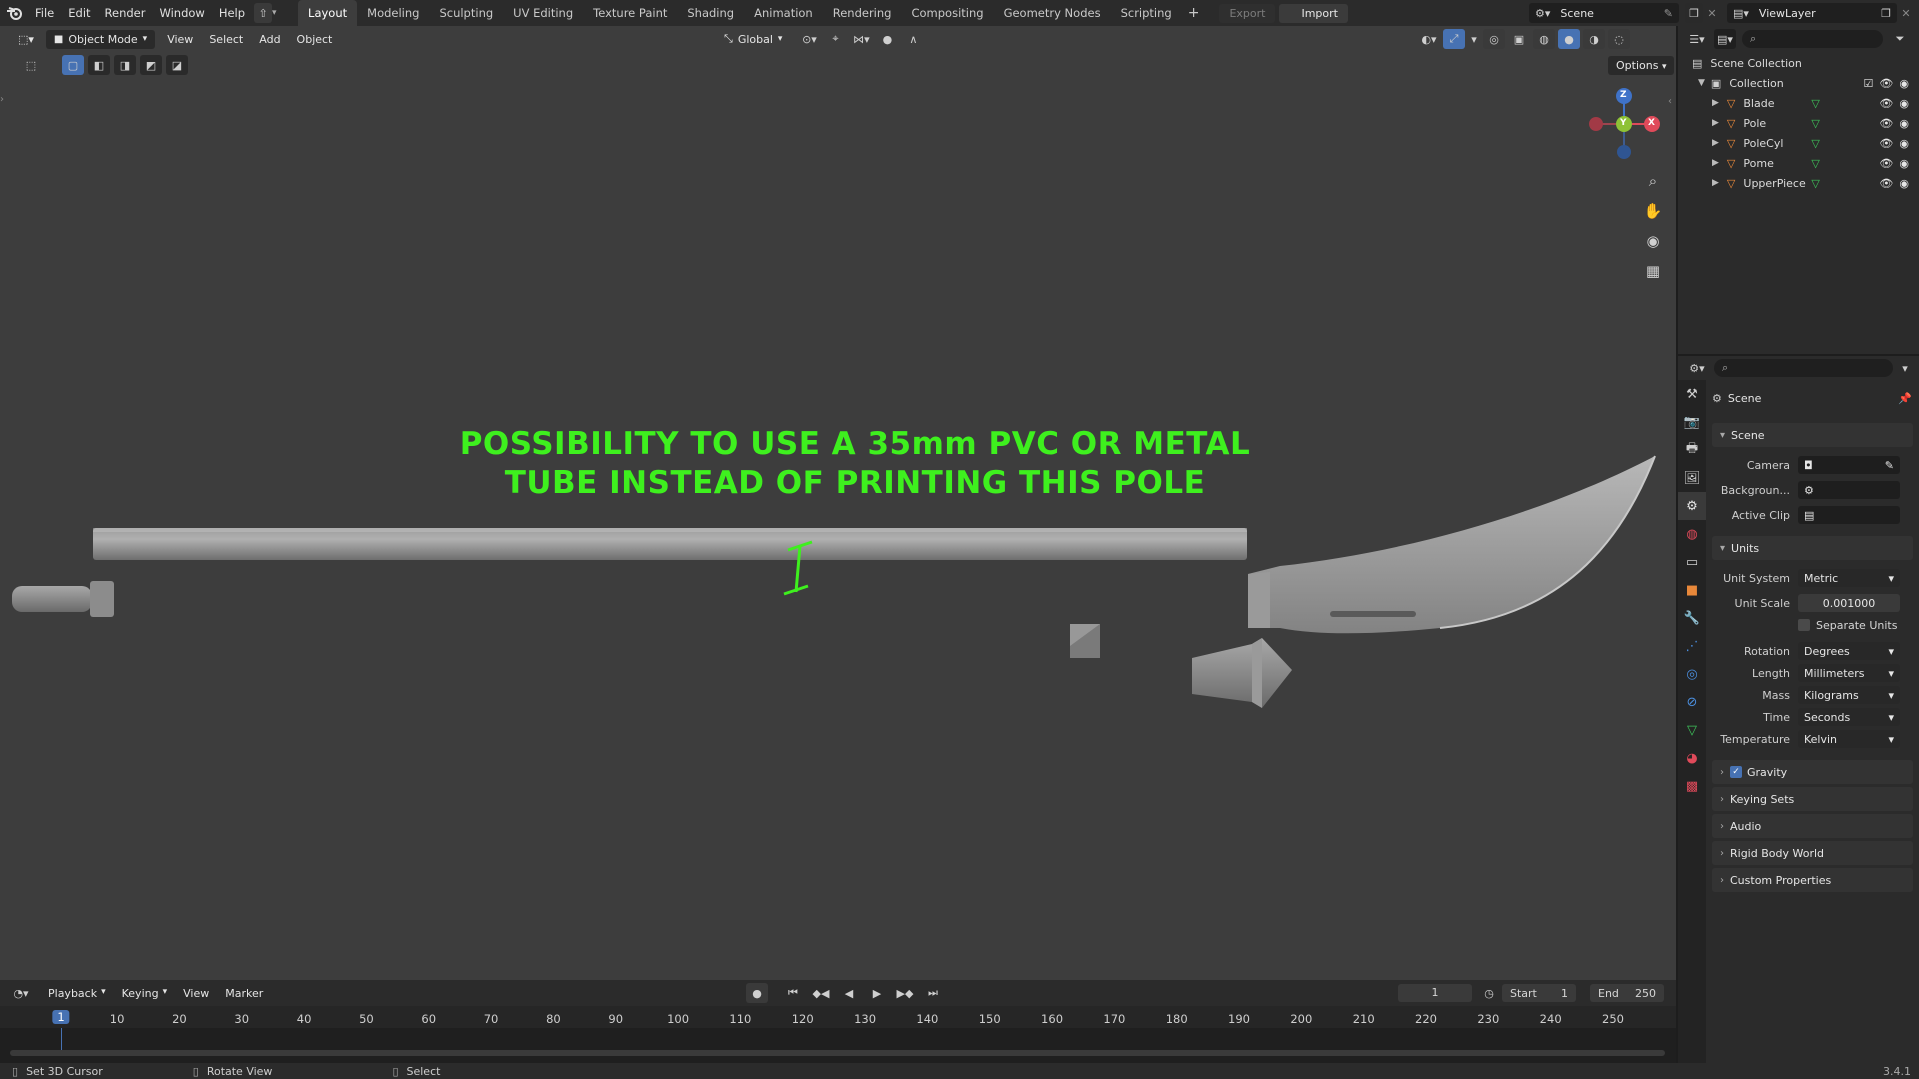  What do you see at coordinates (1849, 717) in the screenshot?
I see `time-select: Seconds ▾` at bounding box center [1849, 717].